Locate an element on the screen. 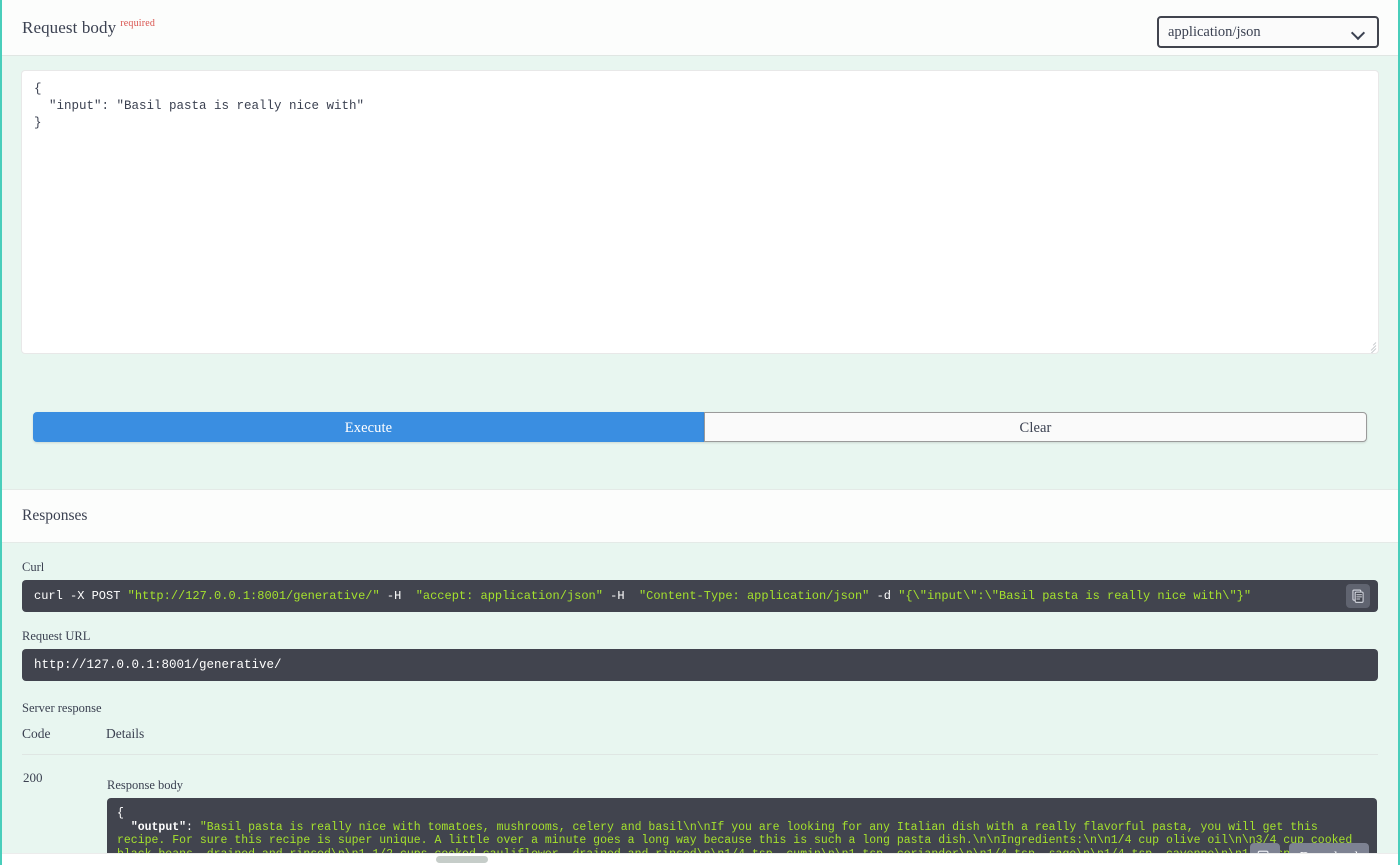 This screenshot has height=865, width=1400. curl-label: Curl is located at coordinates (33, 567).